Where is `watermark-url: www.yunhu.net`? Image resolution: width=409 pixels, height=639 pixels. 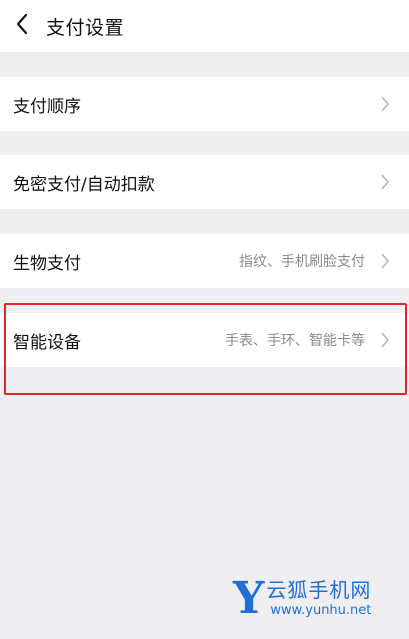
watermark-url: www.yunhu.net is located at coordinates (321, 610).